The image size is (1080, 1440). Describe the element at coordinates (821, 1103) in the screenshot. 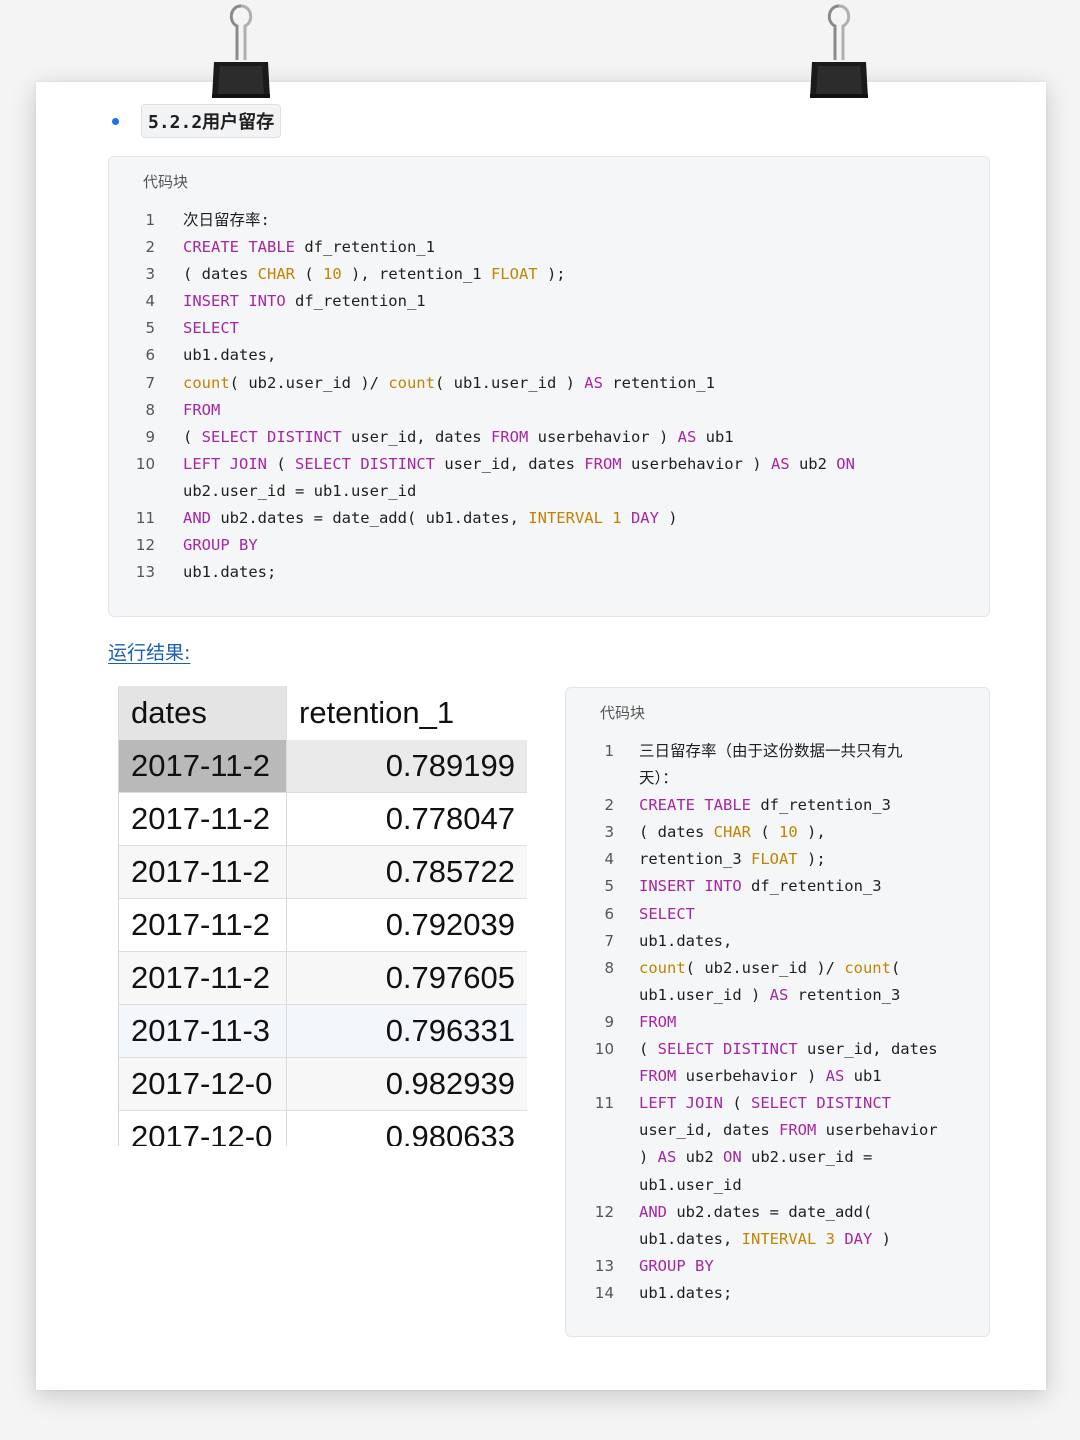

I see `code-keyword: SELECT DISTINCT` at that location.